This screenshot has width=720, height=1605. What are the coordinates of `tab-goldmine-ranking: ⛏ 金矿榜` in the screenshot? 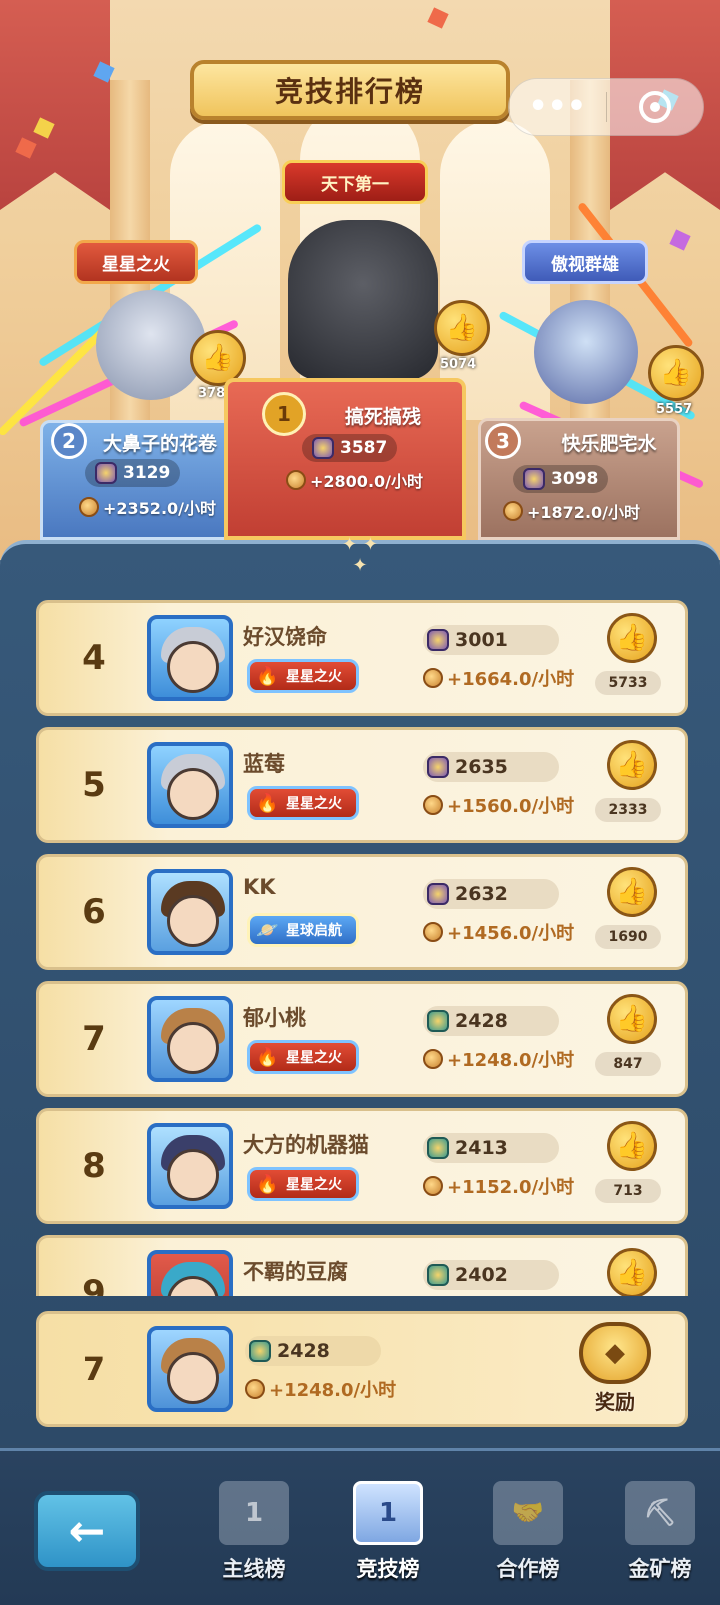 It's located at (660, 1541).